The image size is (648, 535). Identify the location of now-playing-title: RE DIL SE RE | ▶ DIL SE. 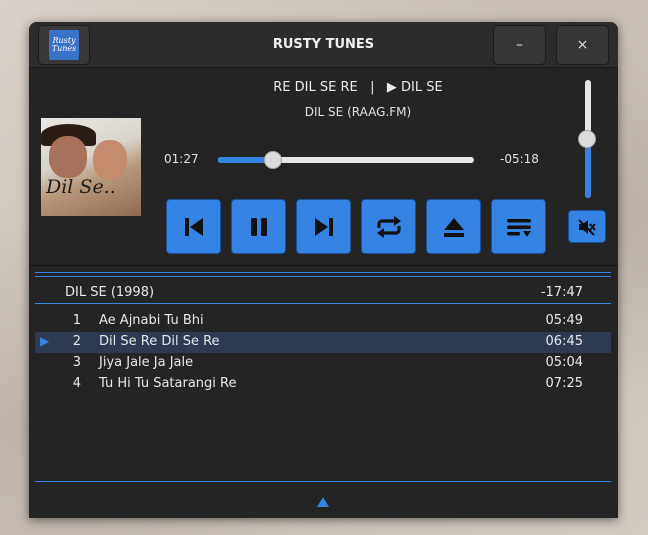
(358, 87).